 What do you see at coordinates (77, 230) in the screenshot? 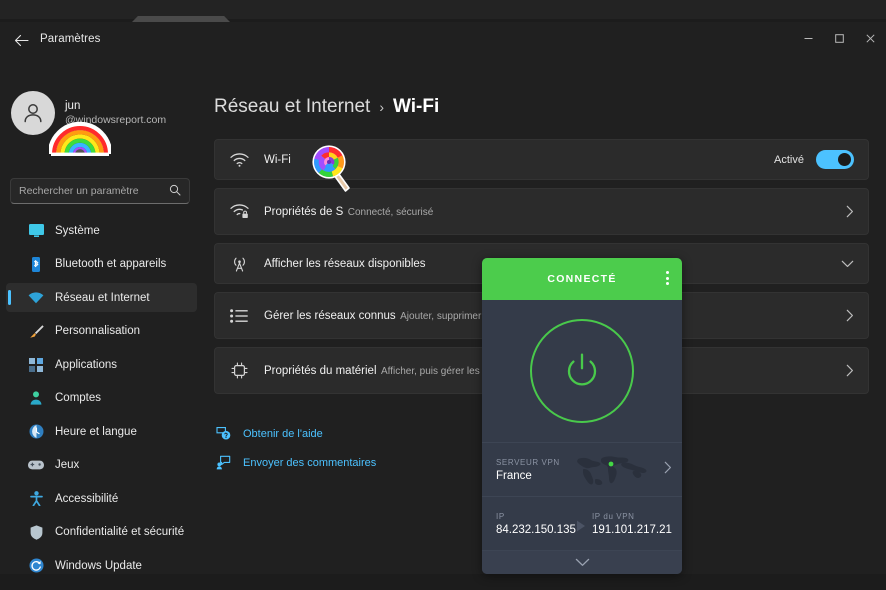
I see `sidebar-label: Système` at bounding box center [77, 230].